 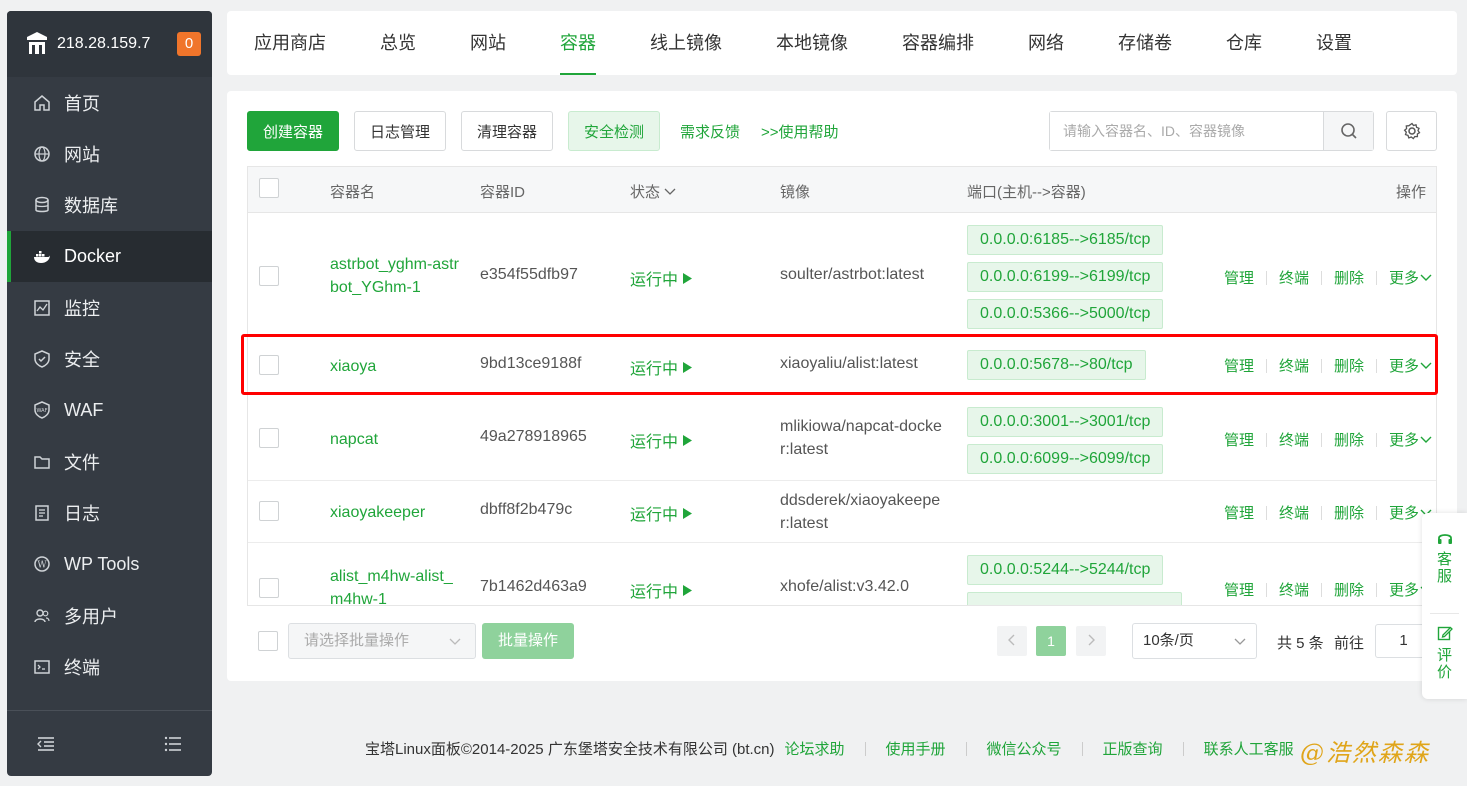 What do you see at coordinates (109, 564) in the screenshot?
I see `sidebar-item-wp-tools: W WP Tools` at bounding box center [109, 564].